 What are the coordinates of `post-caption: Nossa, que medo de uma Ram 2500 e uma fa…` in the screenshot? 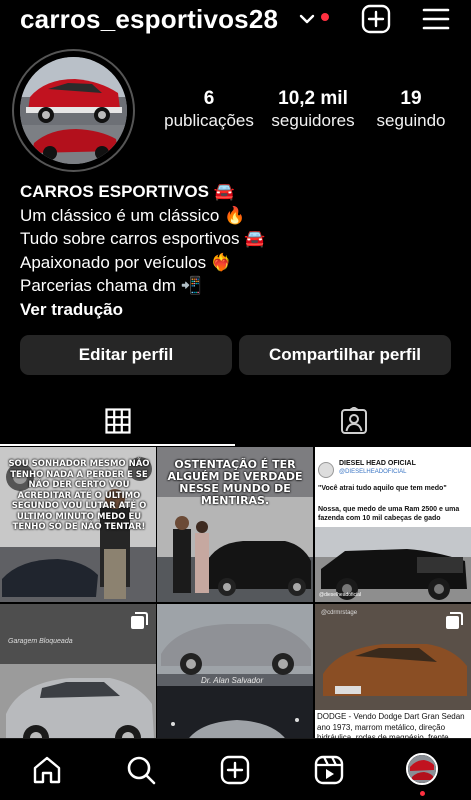 It's located at (389, 514).